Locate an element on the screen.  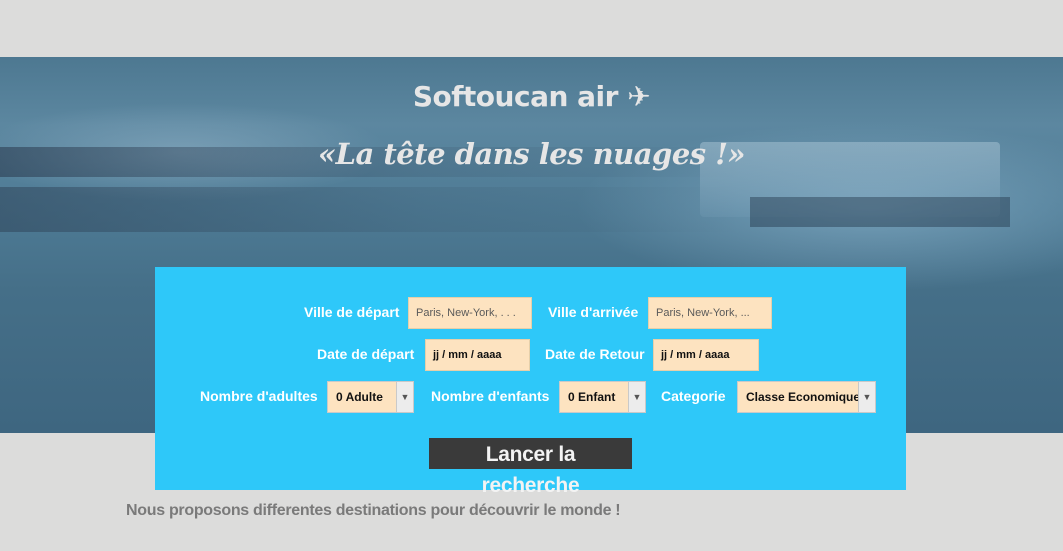
adults-select-value: 0 Adulte is located at coordinates (359, 397).